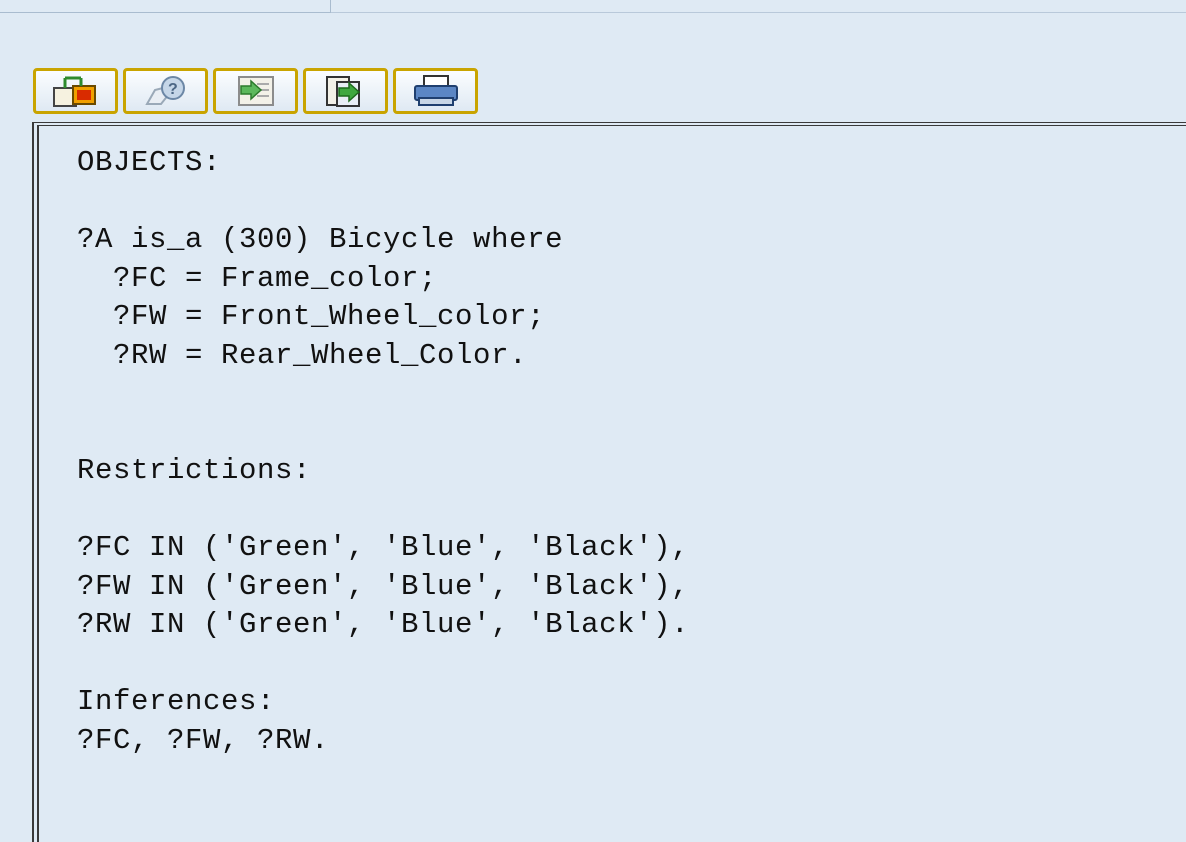 This screenshot has width=1186, height=842. Describe the element at coordinates (149, 162) in the screenshot. I see `code-line: OBJECTS:` at that location.